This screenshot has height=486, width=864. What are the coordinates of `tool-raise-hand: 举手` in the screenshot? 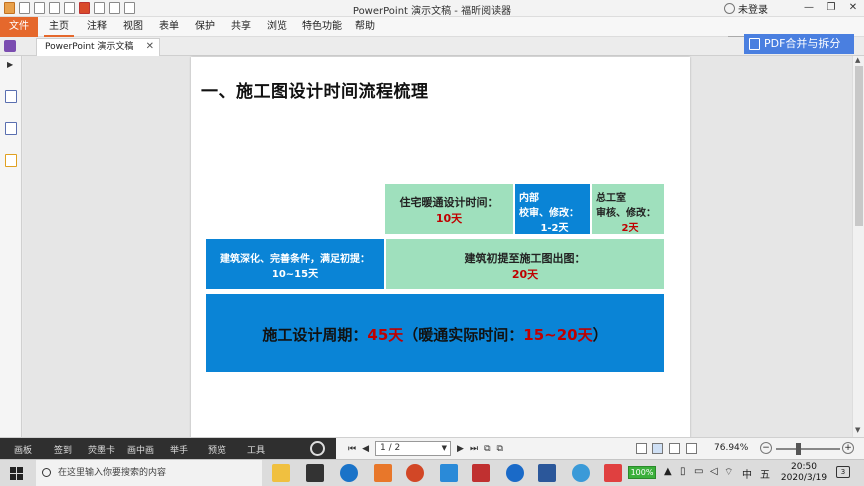 It's located at (179, 449).